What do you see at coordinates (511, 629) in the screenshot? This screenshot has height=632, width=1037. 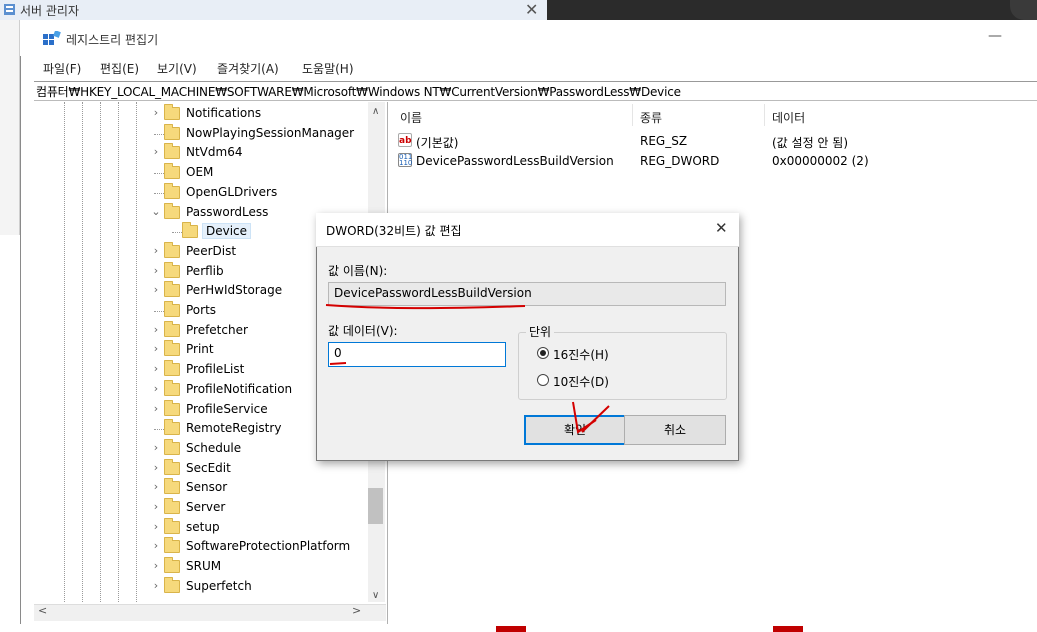 I see `red-mark` at bounding box center [511, 629].